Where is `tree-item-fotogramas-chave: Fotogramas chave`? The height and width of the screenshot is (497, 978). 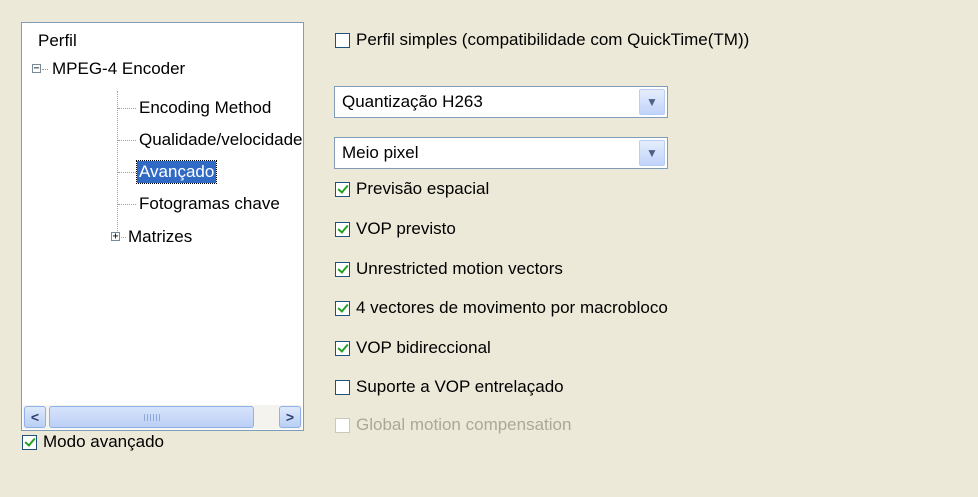 tree-item-fotogramas-chave: Fotogramas chave is located at coordinates (209, 204).